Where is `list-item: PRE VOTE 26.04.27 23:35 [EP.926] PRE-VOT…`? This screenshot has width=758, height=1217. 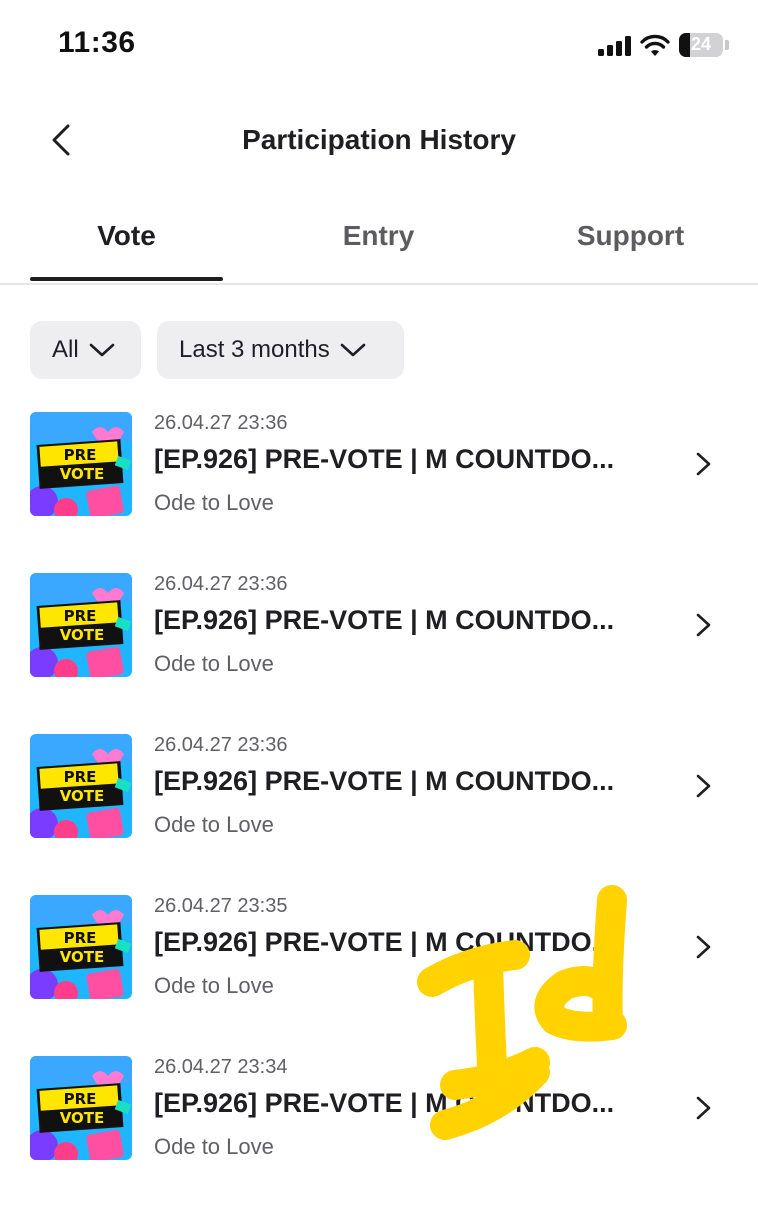
list-item: PRE VOTE 26.04.27 23:35 [EP.926] PRE-VOT… is located at coordinates (379, 975).